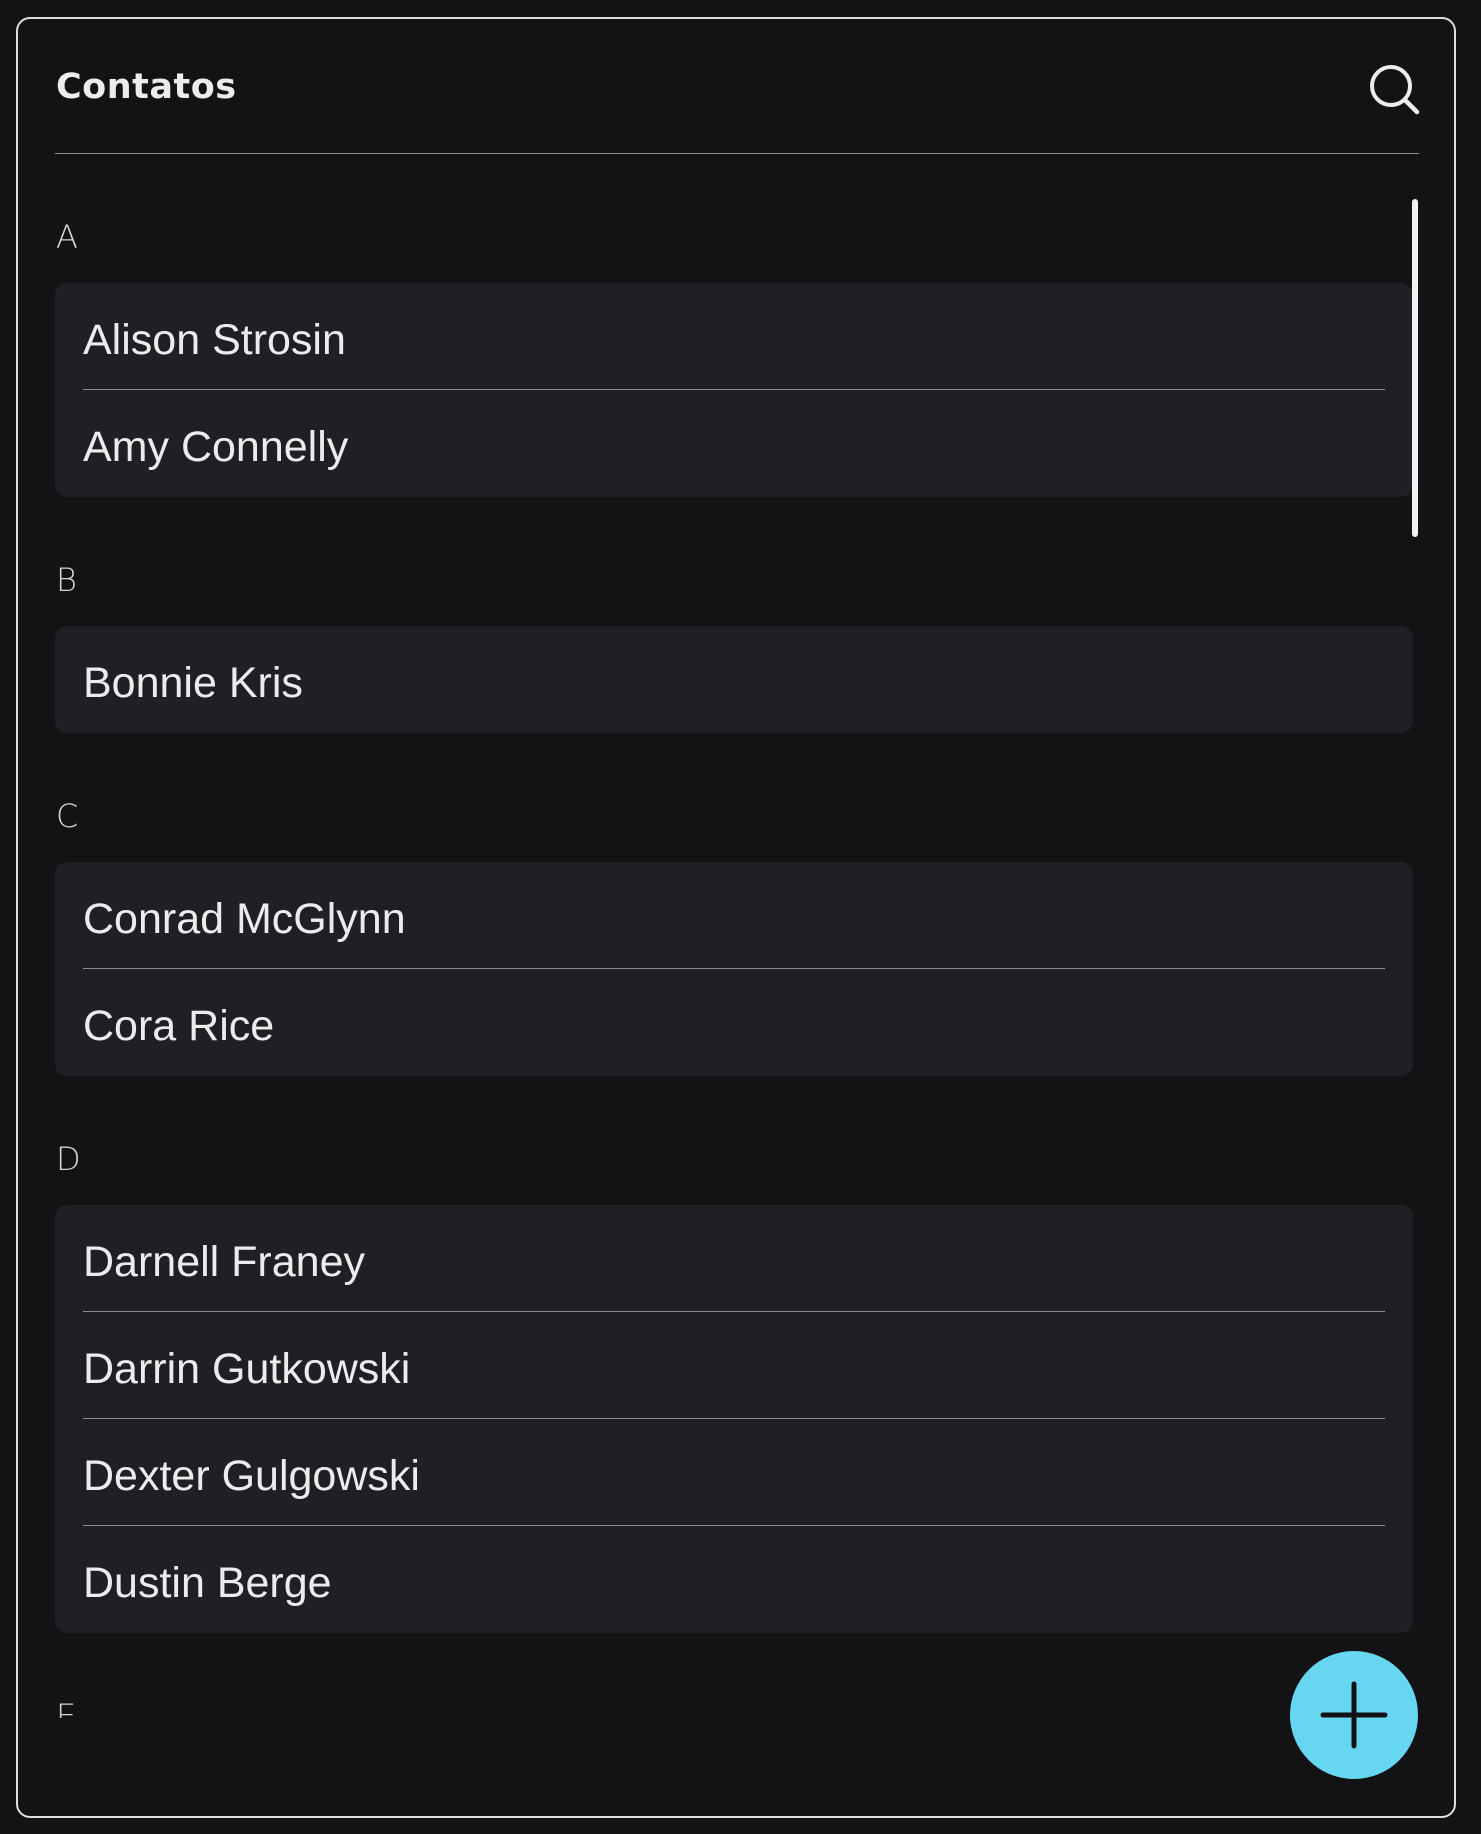 The width and height of the screenshot is (1481, 1834). Describe the element at coordinates (146, 87) in the screenshot. I see `page-title: Contatos` at that location.